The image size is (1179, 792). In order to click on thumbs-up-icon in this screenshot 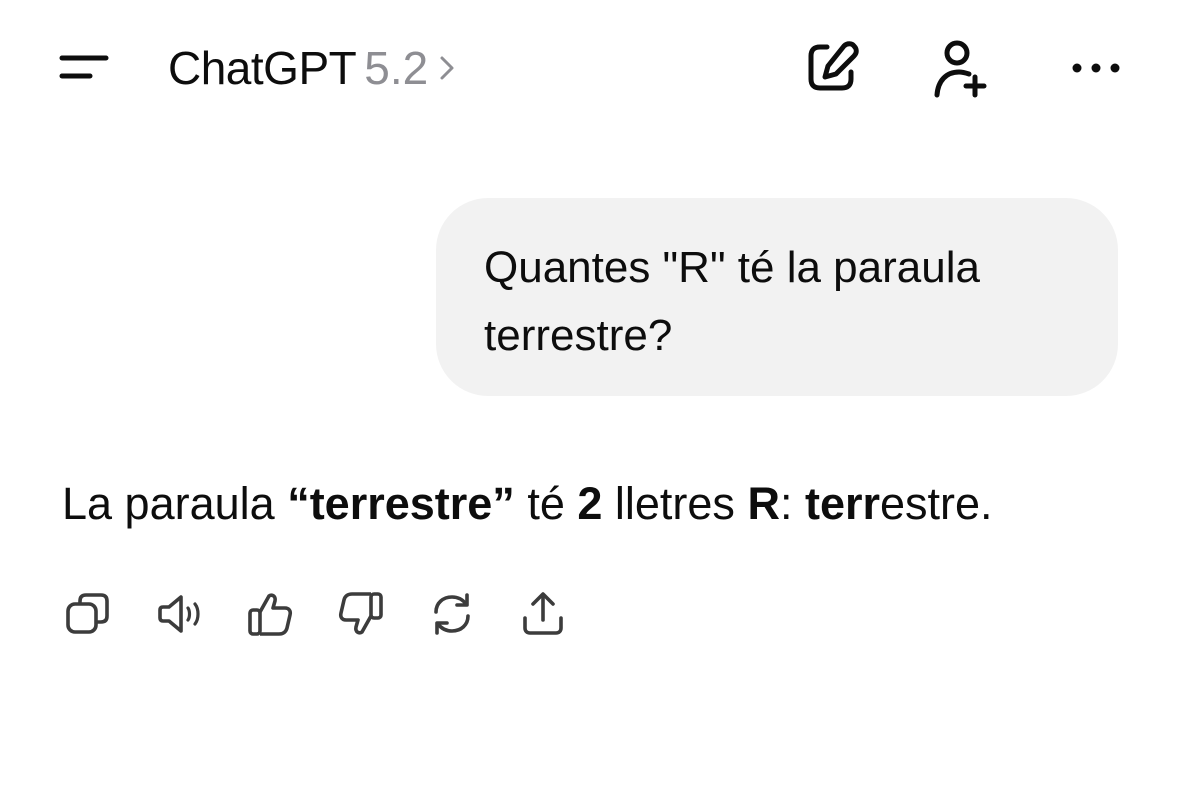, I will do `click(270, 614)`.